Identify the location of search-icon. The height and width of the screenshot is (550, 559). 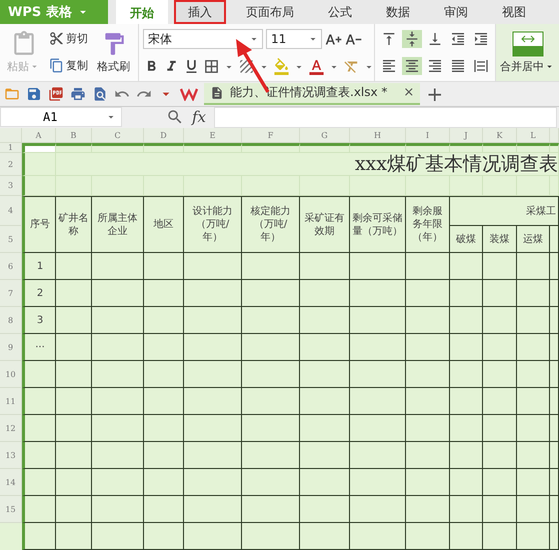
(175, 117).